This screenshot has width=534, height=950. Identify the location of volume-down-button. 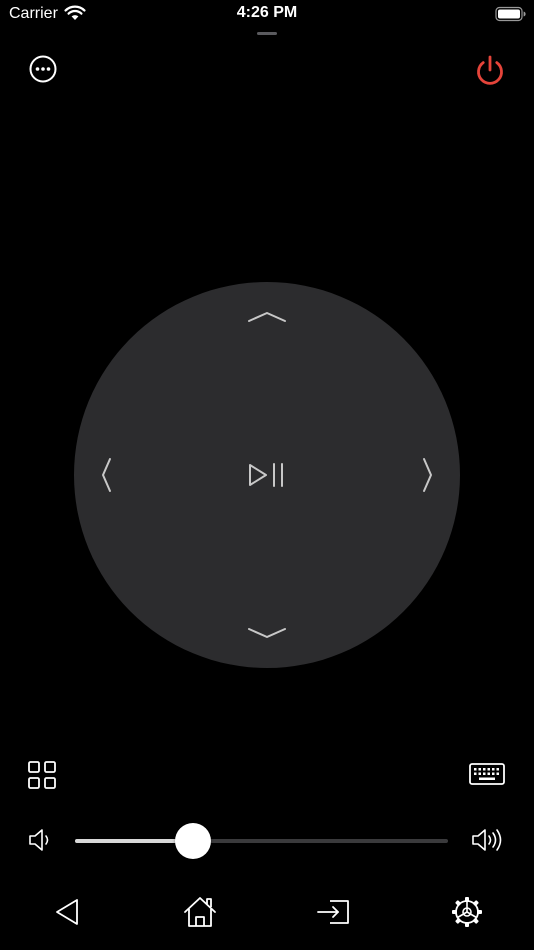
(41, 840).